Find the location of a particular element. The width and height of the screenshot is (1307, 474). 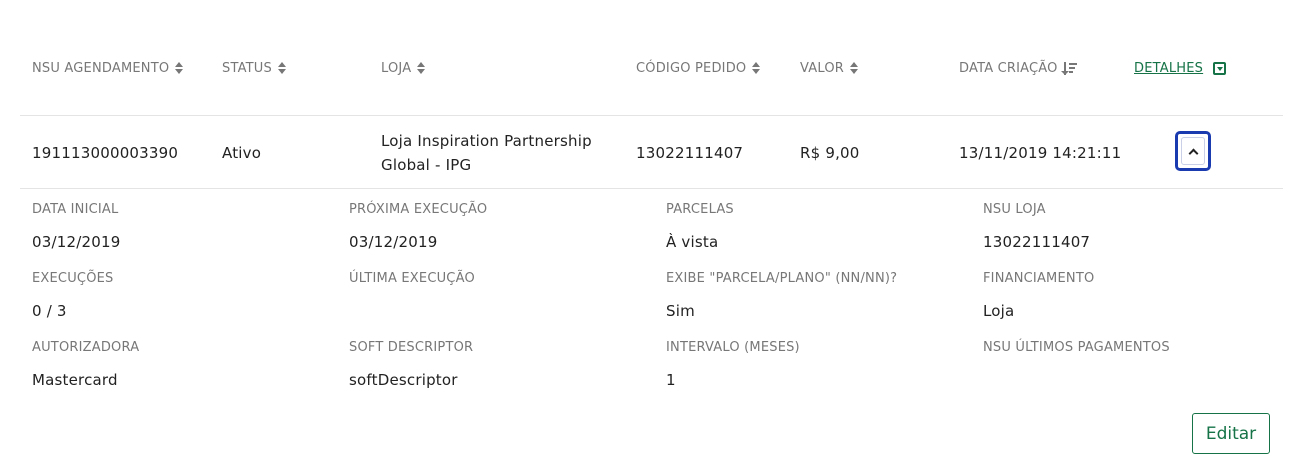

column-header-nsu-agendamento: NSU AGENDAMENTO is located at coordinates (108, 68).